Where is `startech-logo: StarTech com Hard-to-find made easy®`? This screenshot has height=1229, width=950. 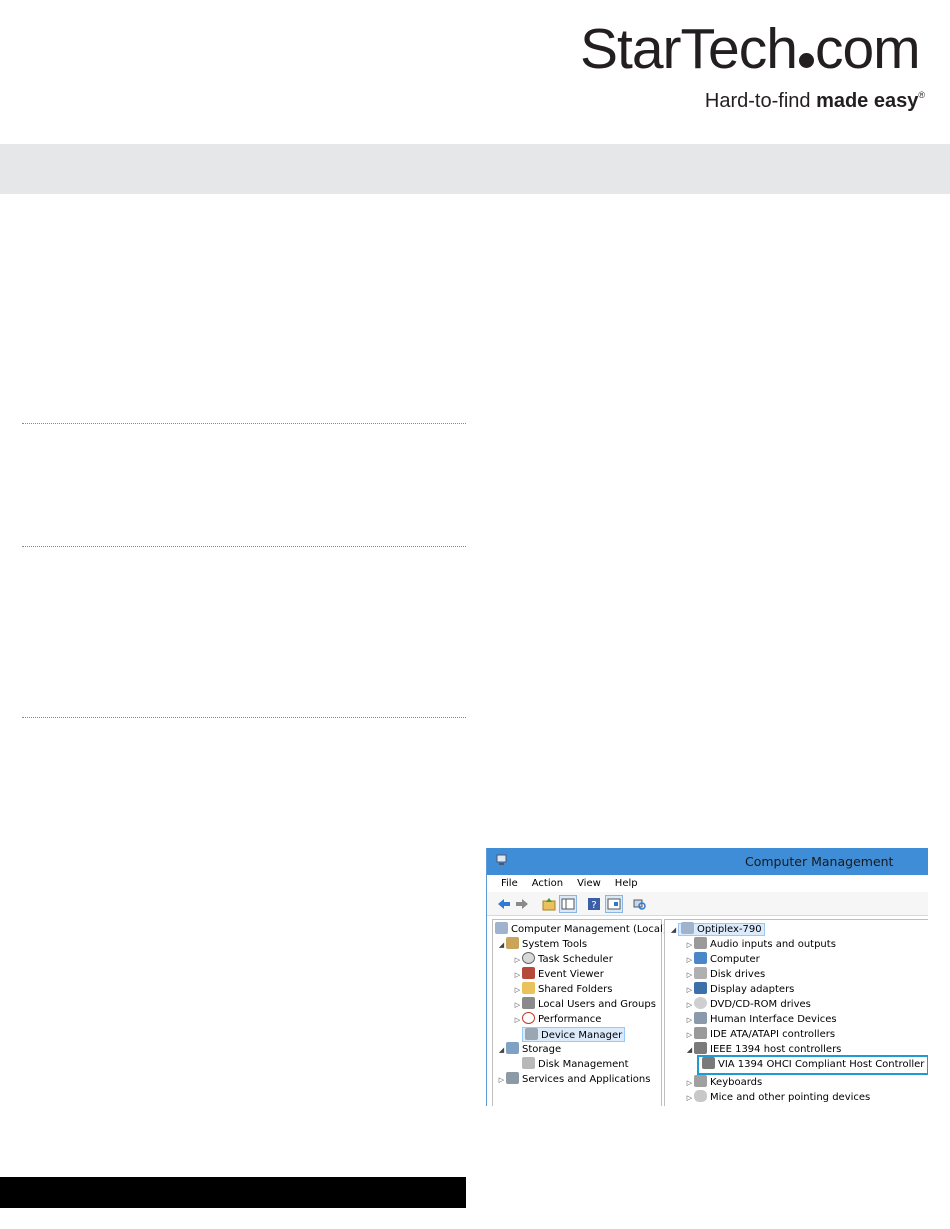 startech-logo: StarTech com Hard-to-find made easy® is located at coordinates (752, 68).